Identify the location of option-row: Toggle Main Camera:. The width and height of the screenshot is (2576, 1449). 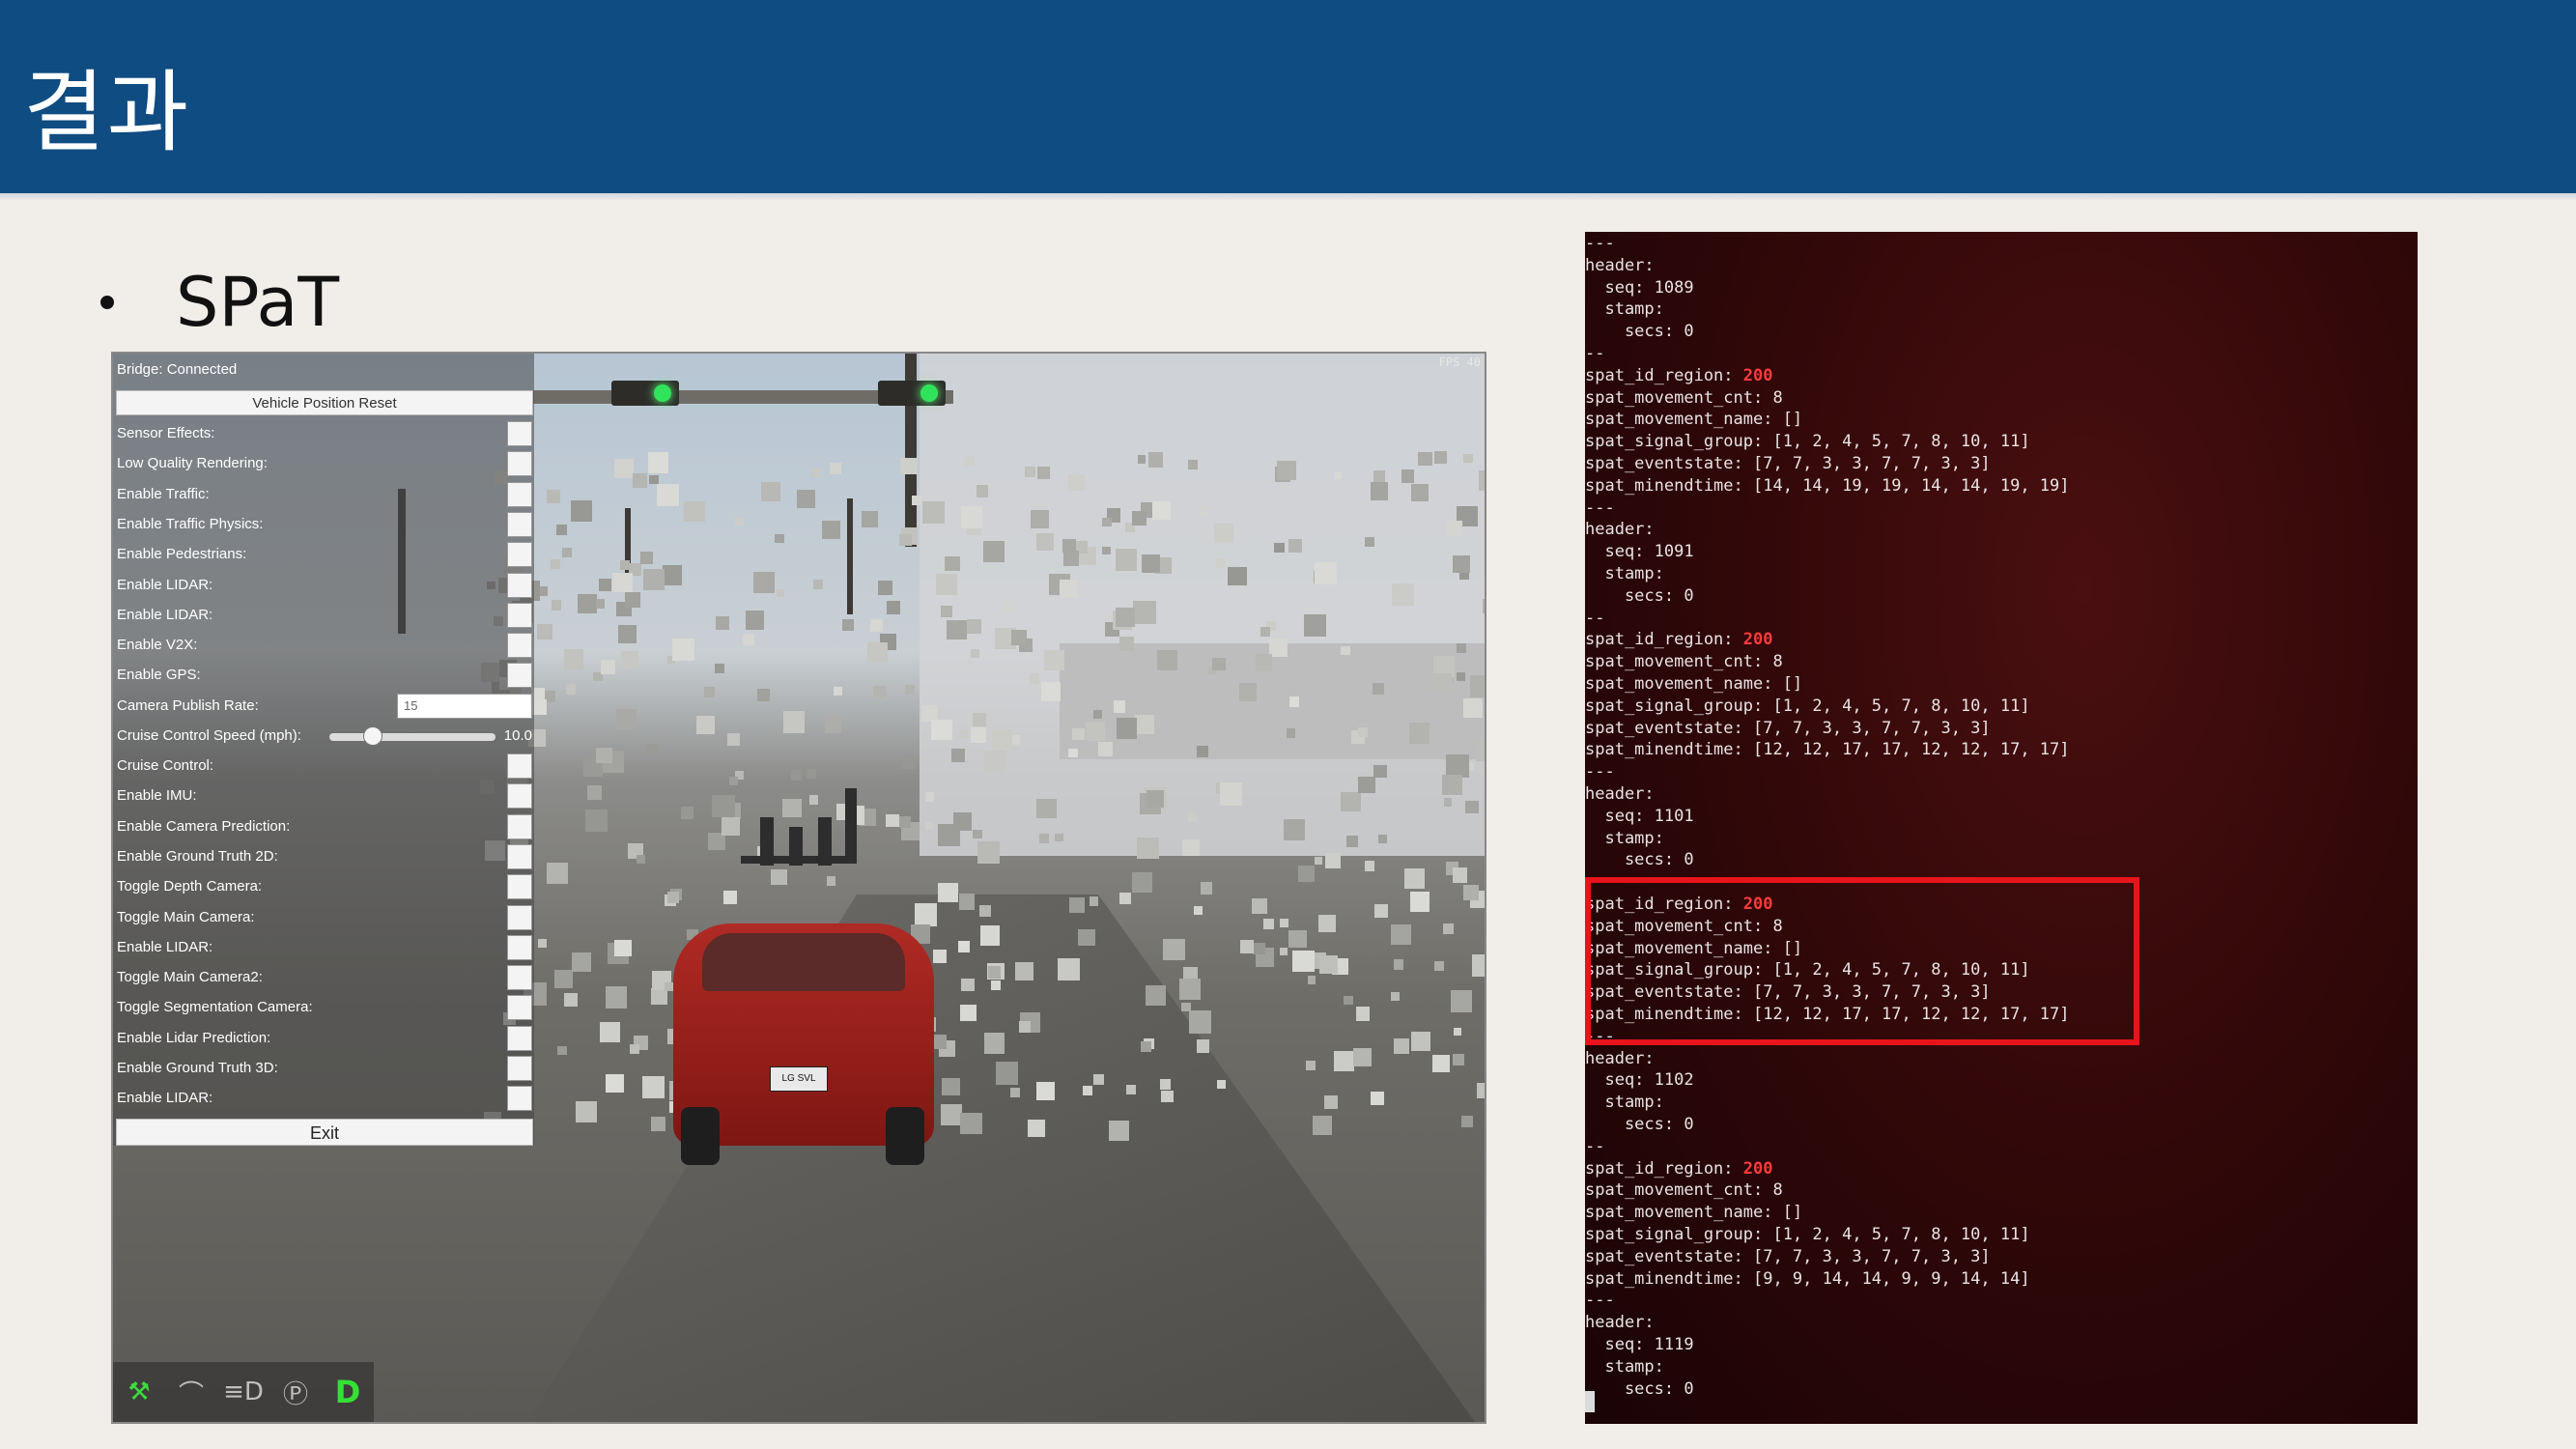
(324, 917).